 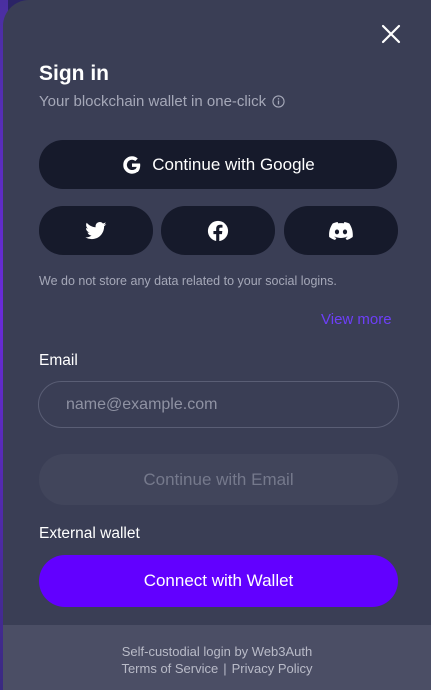 What do you see at coordinates (218, 404) in the screenshot?
I see `email-field` at bounding box center [218, 404].